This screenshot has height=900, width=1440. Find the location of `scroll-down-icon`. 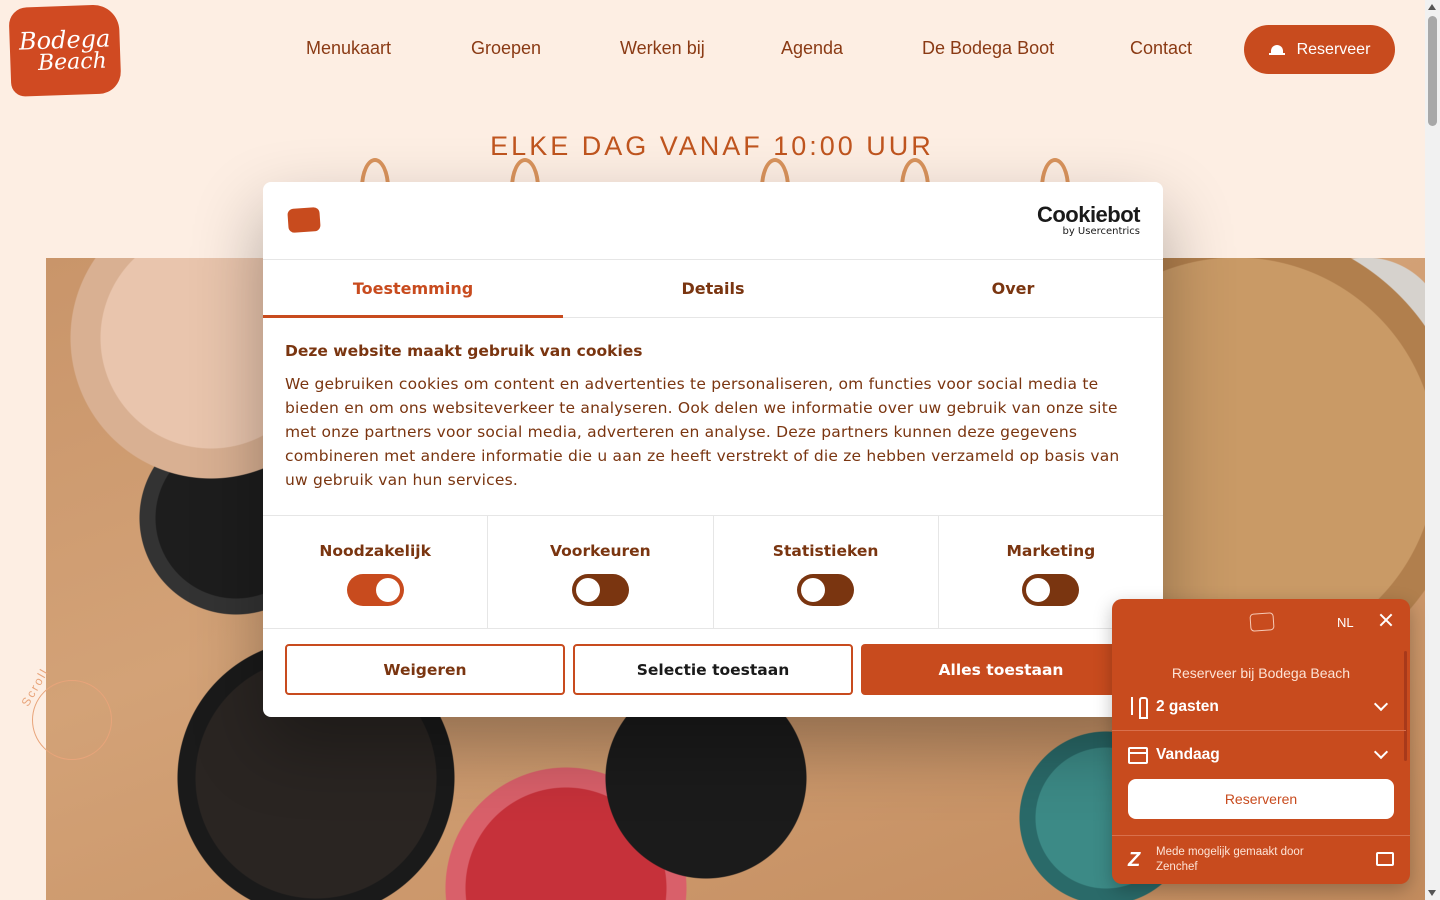

scroll-down-icon is located at coordinates (1432, 893).